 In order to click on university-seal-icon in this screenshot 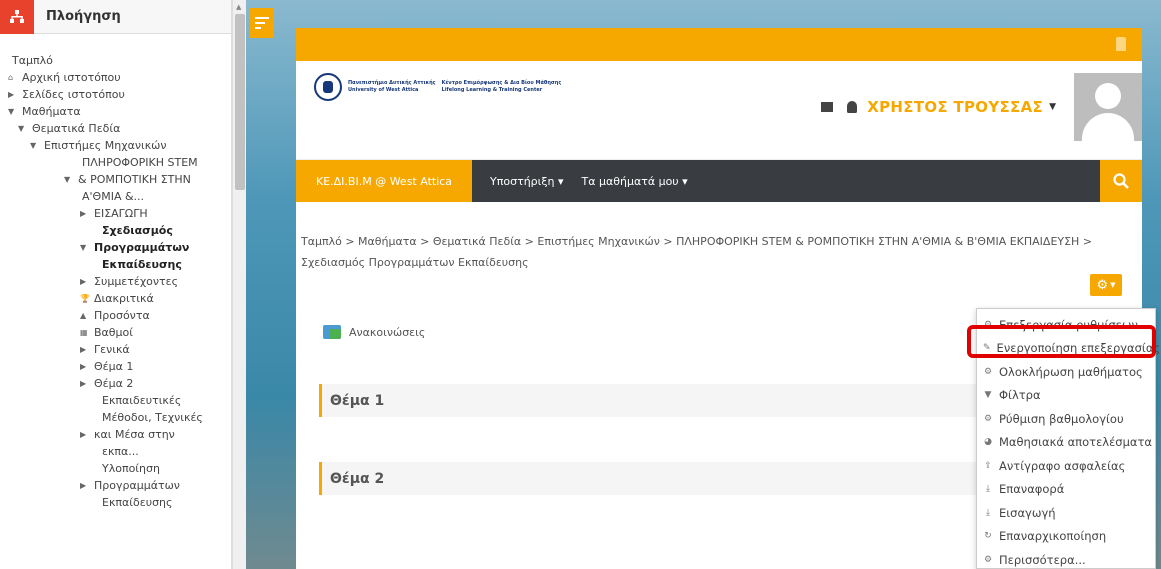, I will do `click(328, 87)`.